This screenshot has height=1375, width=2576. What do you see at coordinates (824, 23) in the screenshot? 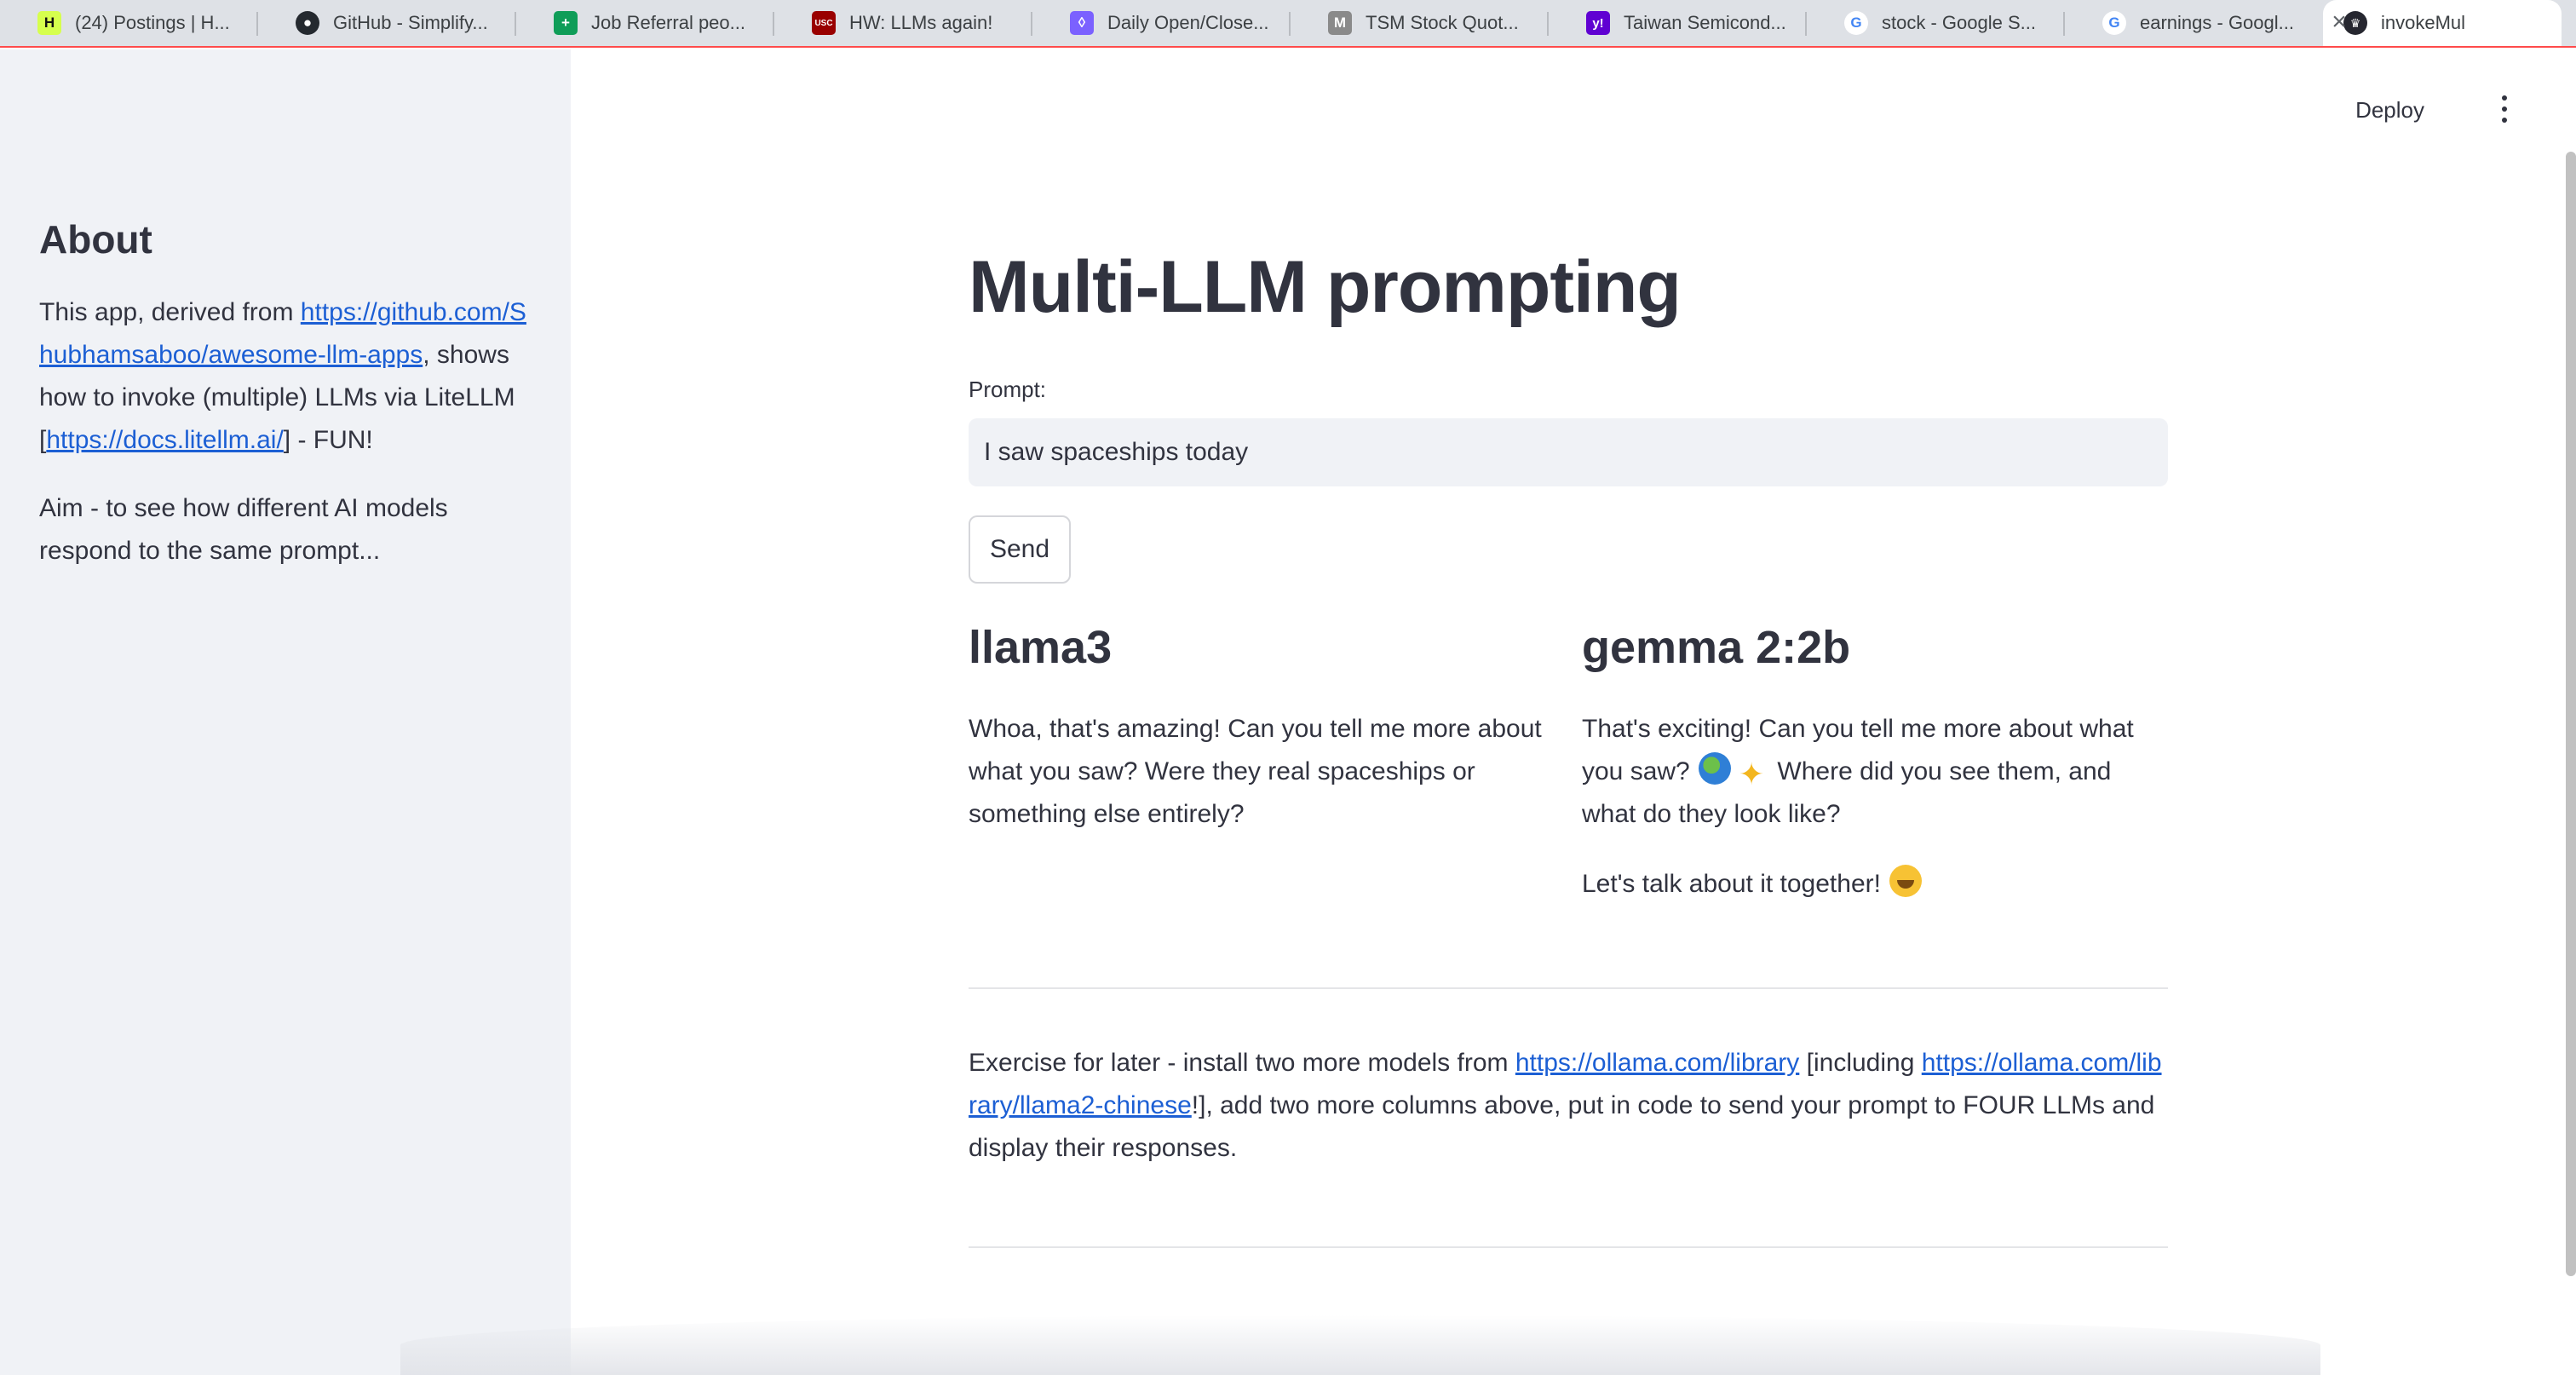
I see `usc-icon: USC` at bounding box center [824, 23].